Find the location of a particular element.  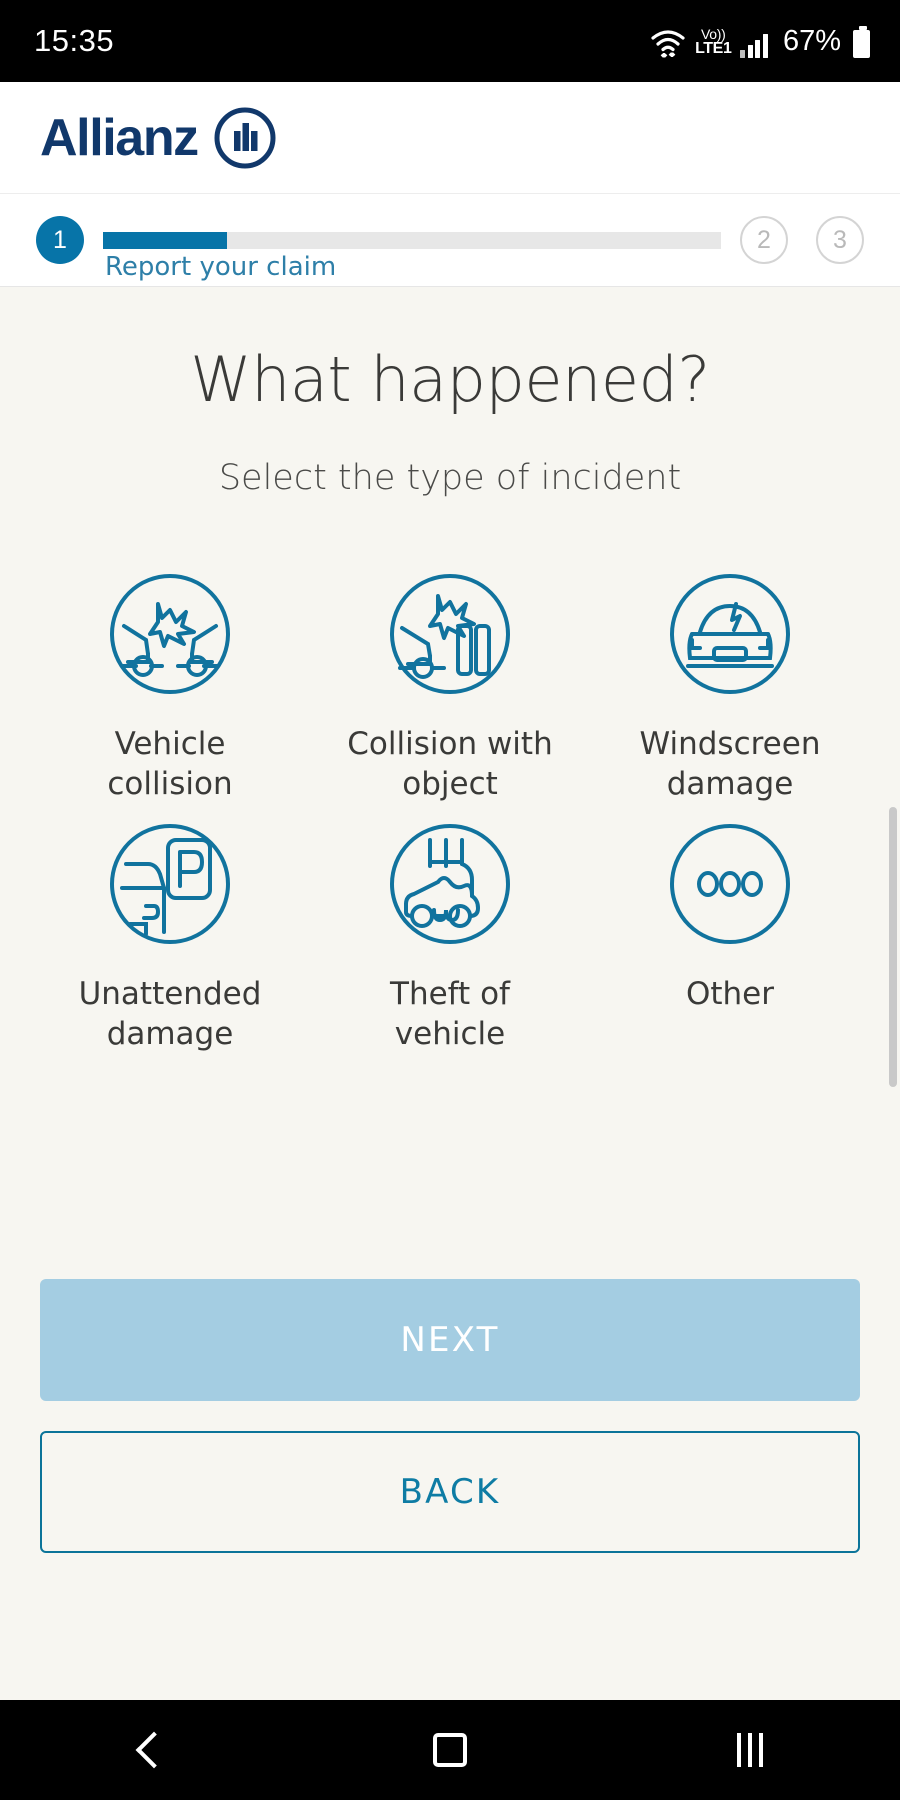

status-indicators: Vo)) LTE1 67% is located at coordinates (760, 41).